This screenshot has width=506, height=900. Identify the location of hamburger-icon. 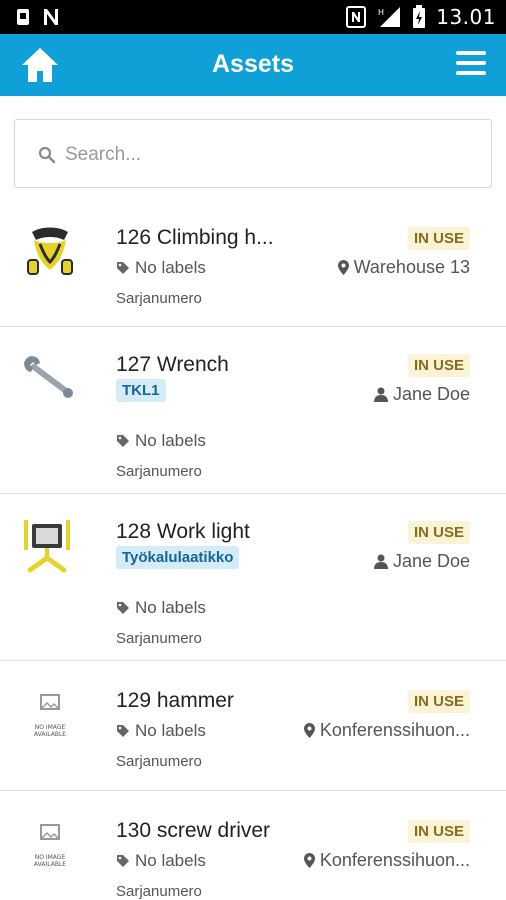
(471, 53).